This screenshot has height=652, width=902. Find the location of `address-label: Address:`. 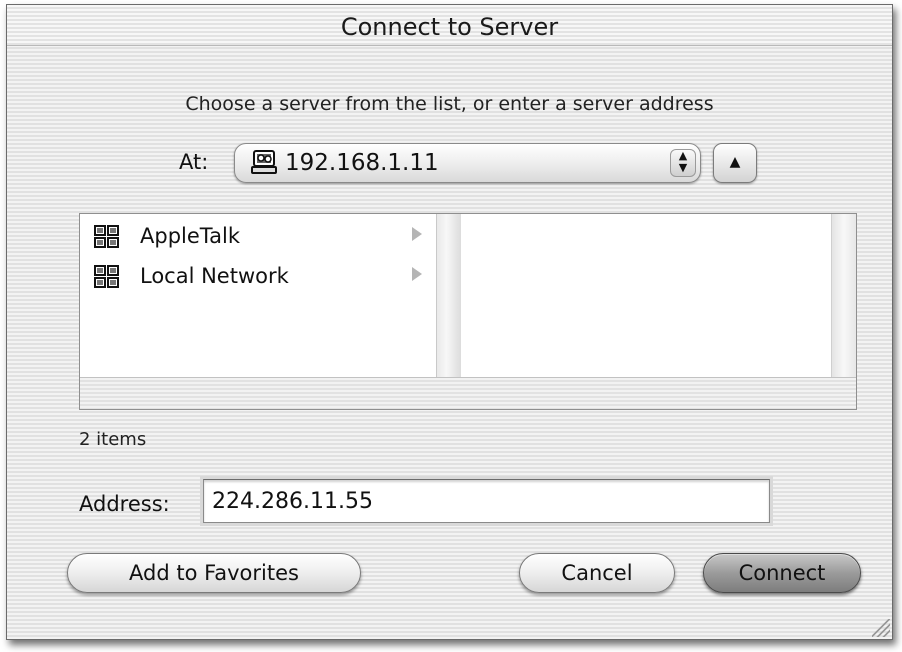

address-label: Address: is located at coordinates (124, 504).